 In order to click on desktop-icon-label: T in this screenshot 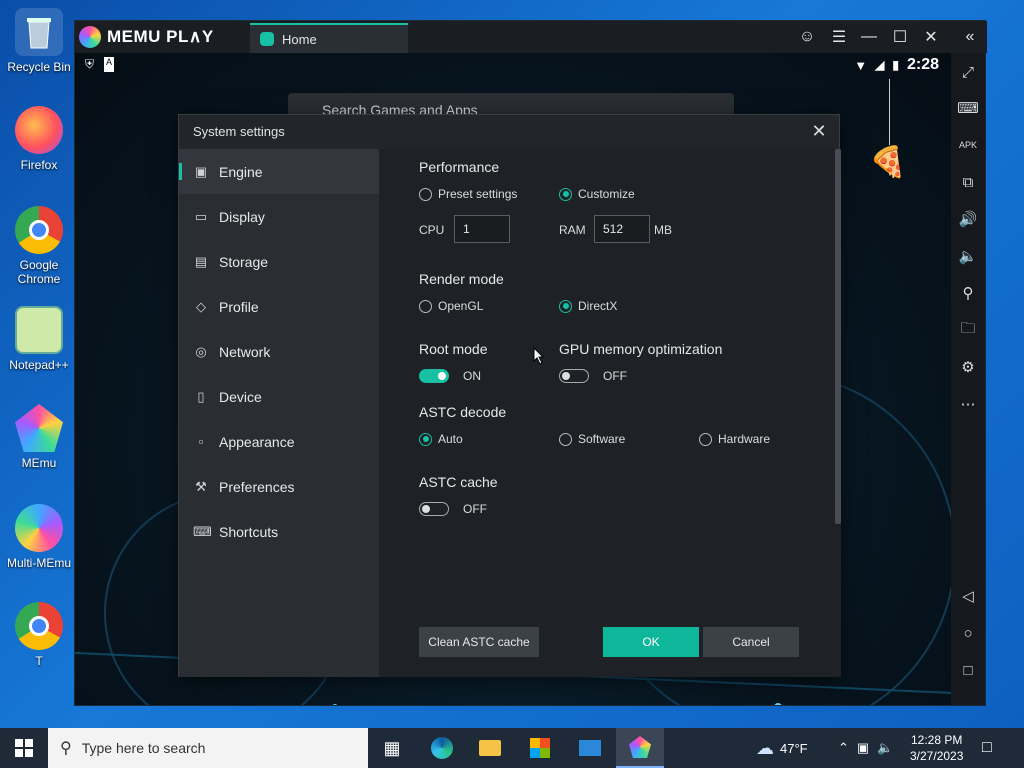, I will do `click(39, 661)`.